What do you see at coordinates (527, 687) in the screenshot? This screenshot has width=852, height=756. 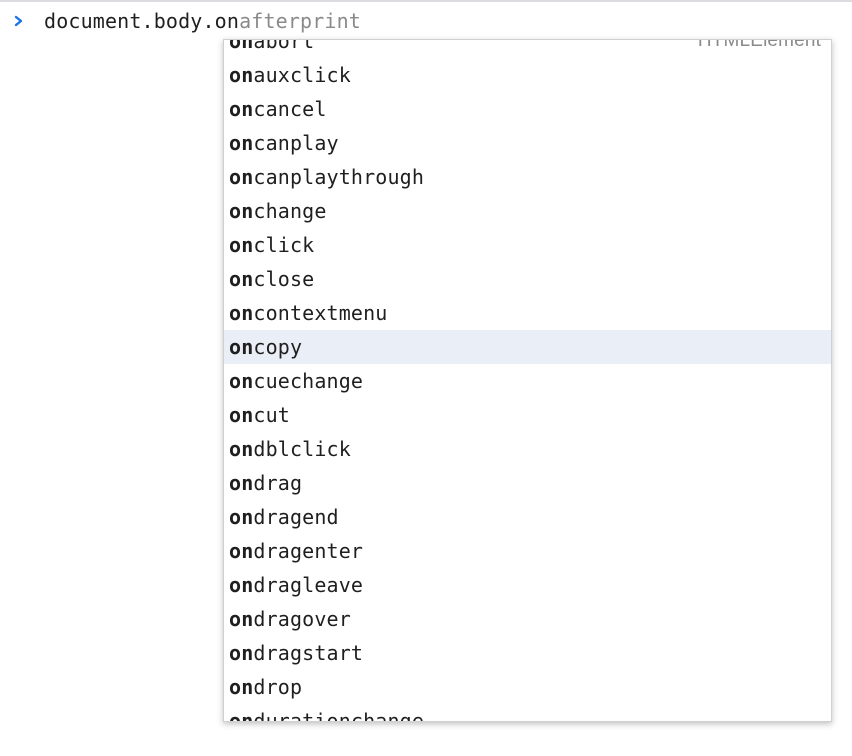 I see `autocomplete-item: ondrop` at bounding box center [527, 687].